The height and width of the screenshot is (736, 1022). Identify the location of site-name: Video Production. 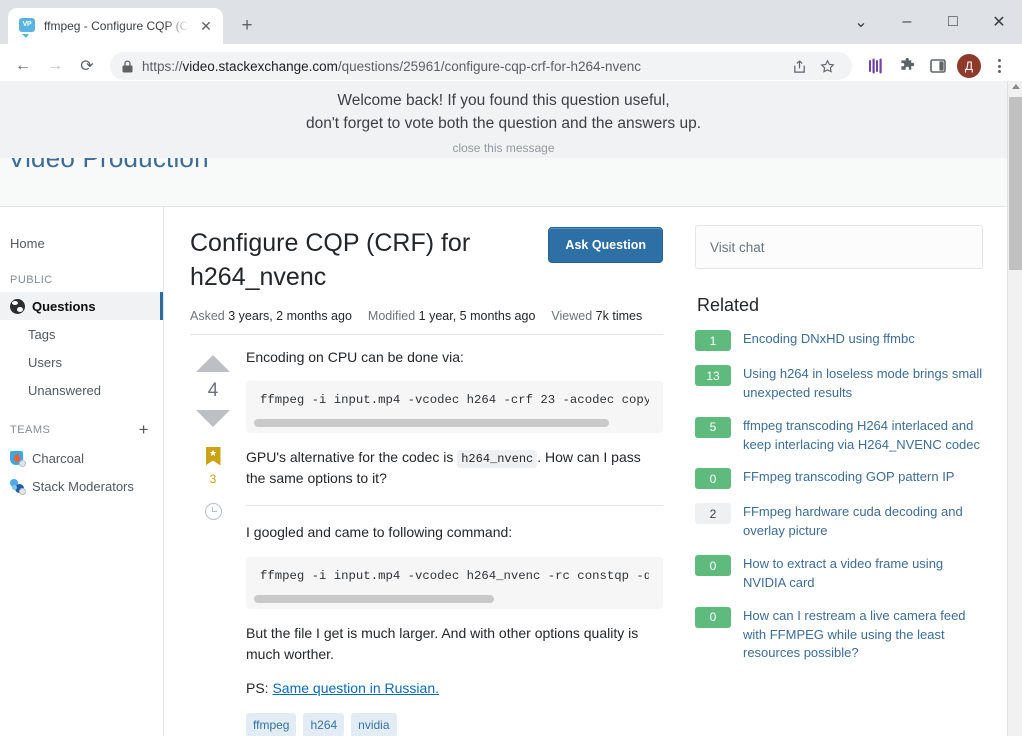
(108, 166).